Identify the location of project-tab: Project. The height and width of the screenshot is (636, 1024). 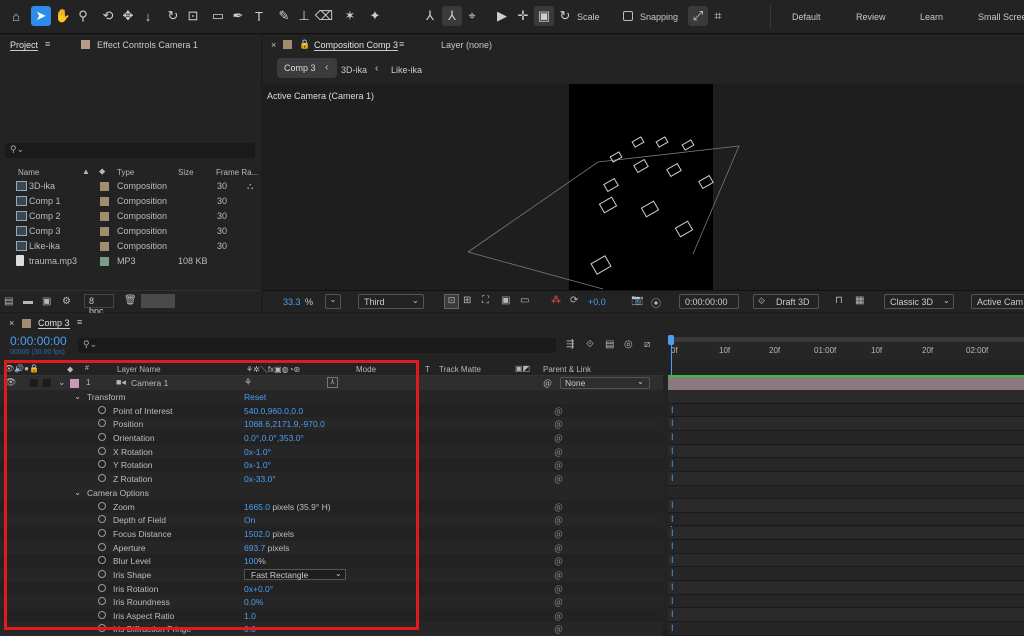
(24, 45).